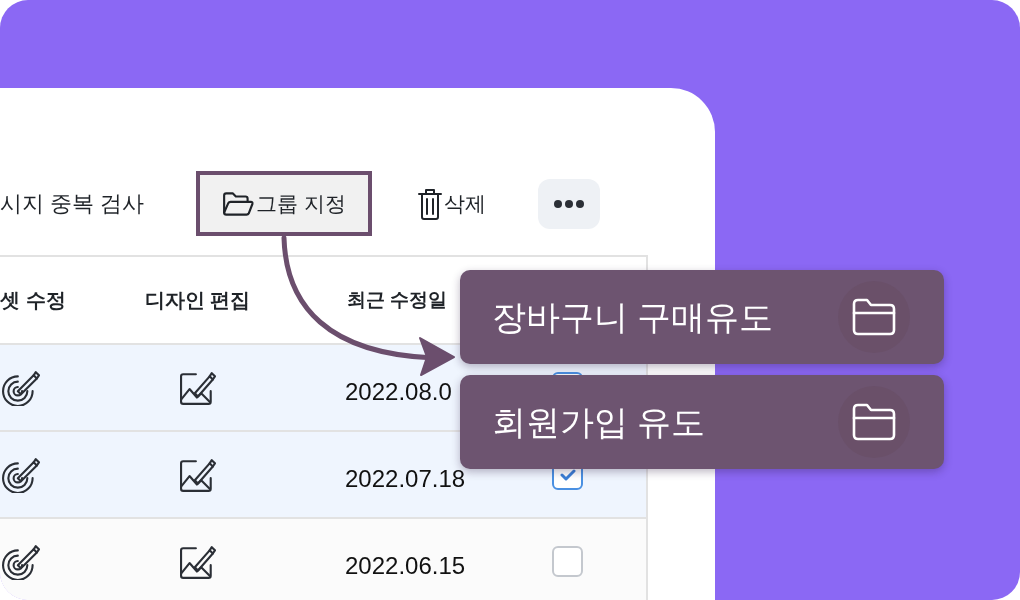  What do you see at coordinates (452, 203) in the screenshot?
I see `delete-button: 삭제` at bounding box center [452, 203].